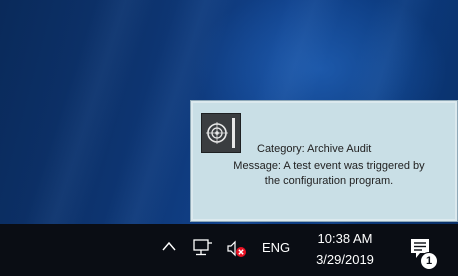 This screenshot has height=276, width=458. I want to click on clock-date: 3/29/2019, so click(345, 259).